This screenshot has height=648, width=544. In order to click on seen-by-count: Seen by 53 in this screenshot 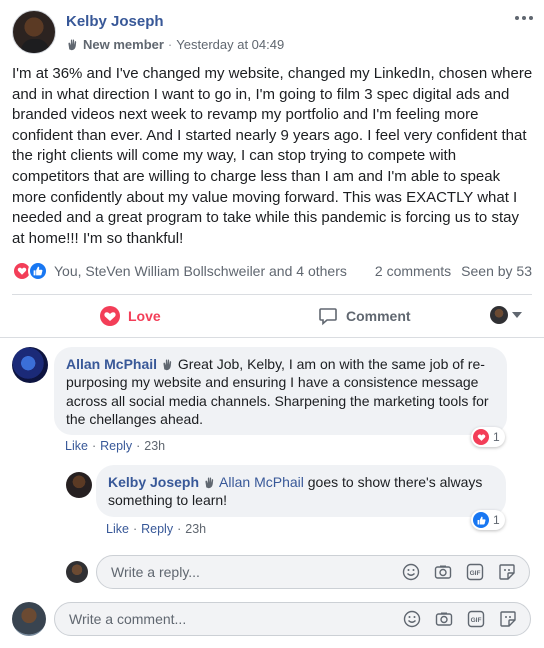, I will do `click(496, 271)`.